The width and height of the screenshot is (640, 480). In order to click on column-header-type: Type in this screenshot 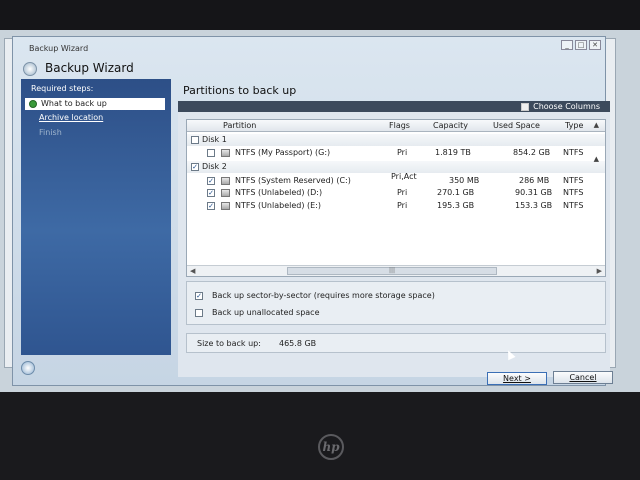, I will do `click(574, 125)`.